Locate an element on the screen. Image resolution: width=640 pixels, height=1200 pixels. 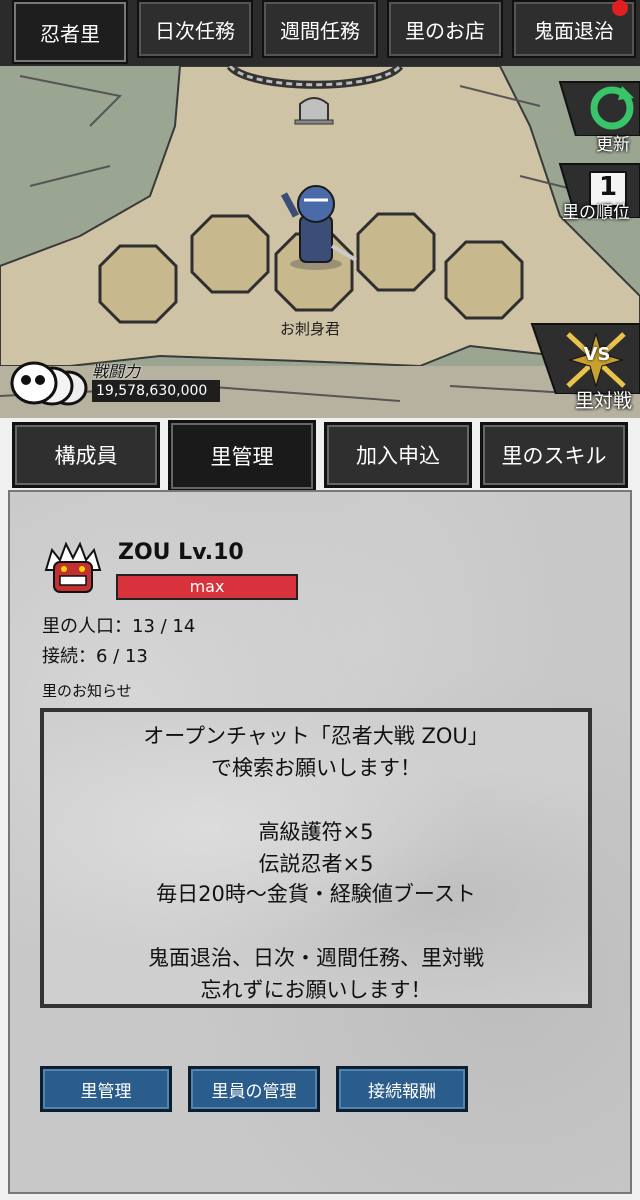
tab-ninja-village: 忍者里 is located at coordinates (70, 32).